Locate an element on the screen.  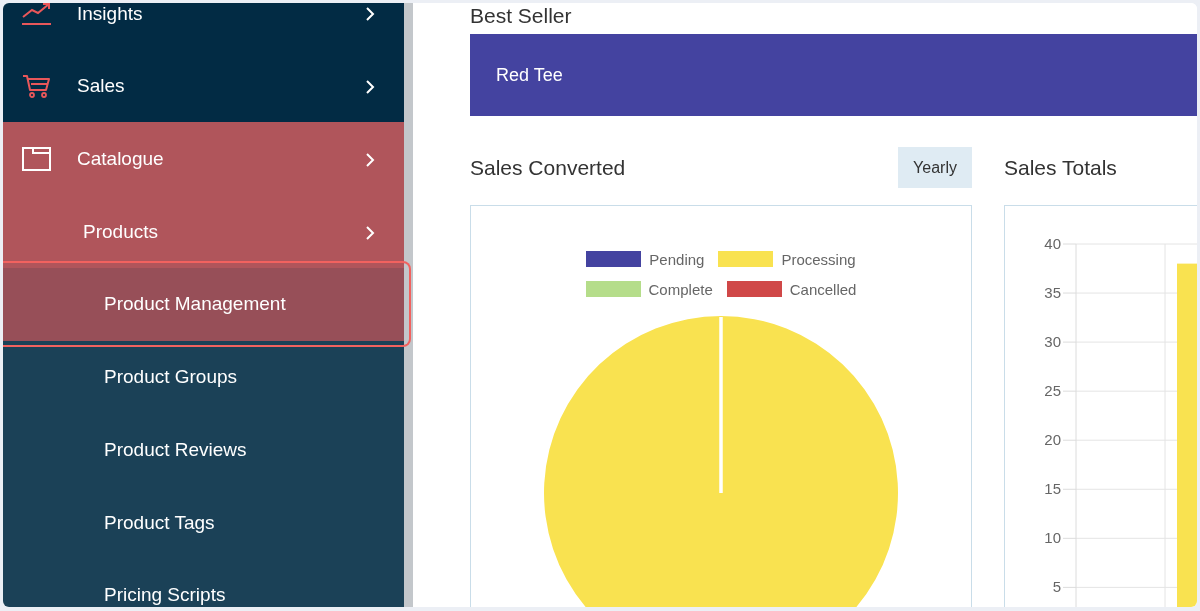
axis-label: 25 is located at coordinates (1052, 391).